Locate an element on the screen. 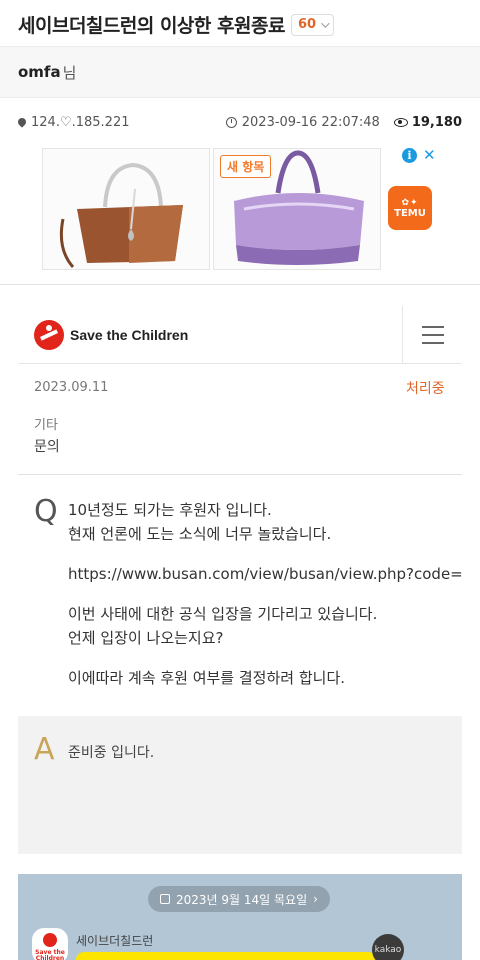 Image resolution: width=480 pixels, height=960 pixels. post-meta: 124.♡.185.221 2023-09-16 22:07:48 19,180 is located at coordinates (240, 122).